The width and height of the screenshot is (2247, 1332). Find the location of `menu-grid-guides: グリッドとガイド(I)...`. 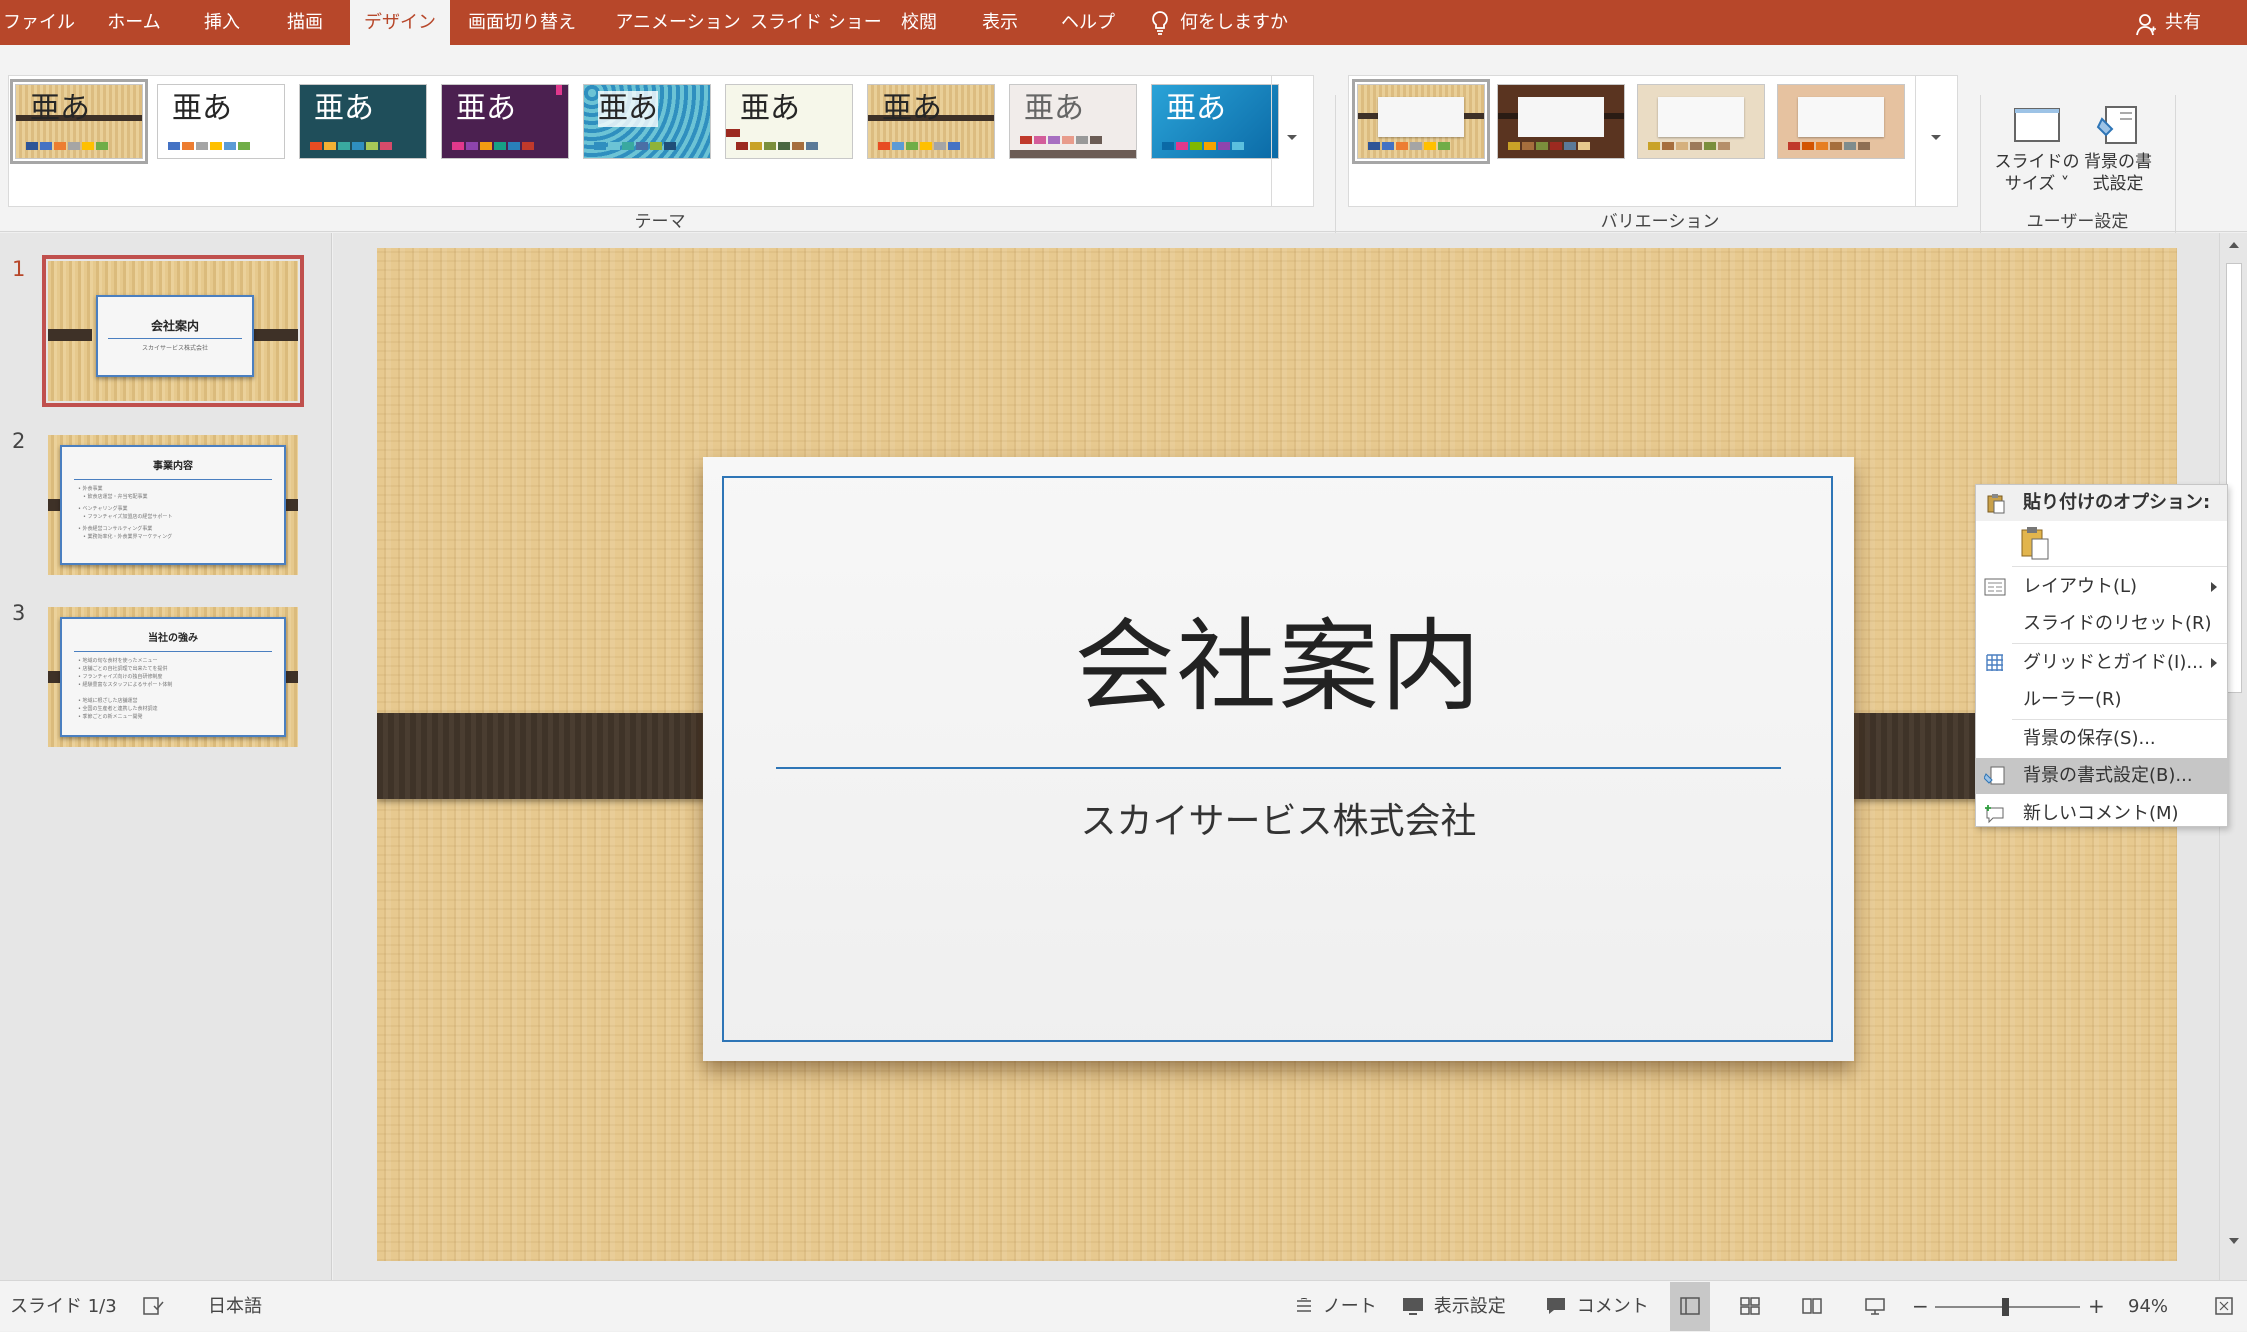

menu-grid-guides: グリッドとガイド(I)... is located at coordinates (2101, 663).